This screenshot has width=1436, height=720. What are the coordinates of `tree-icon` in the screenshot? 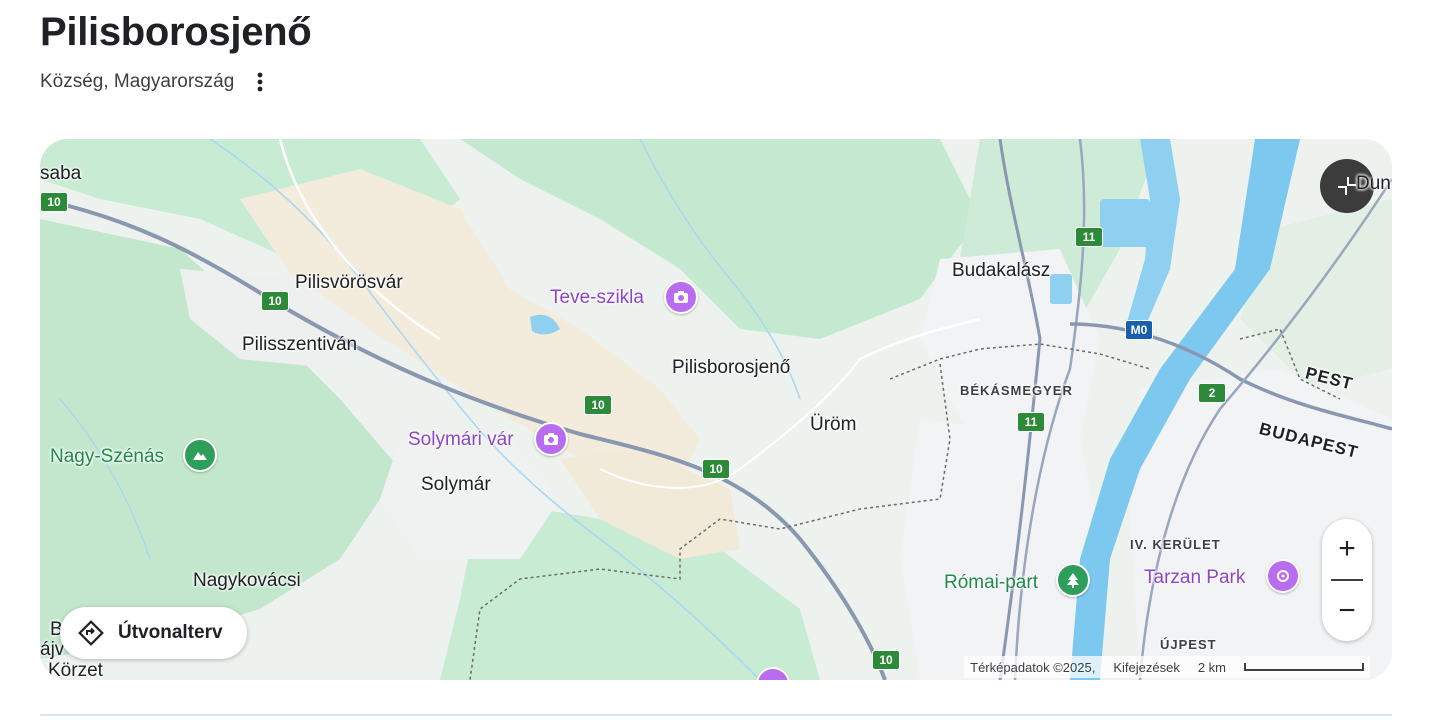 It's located at (1073, 580).